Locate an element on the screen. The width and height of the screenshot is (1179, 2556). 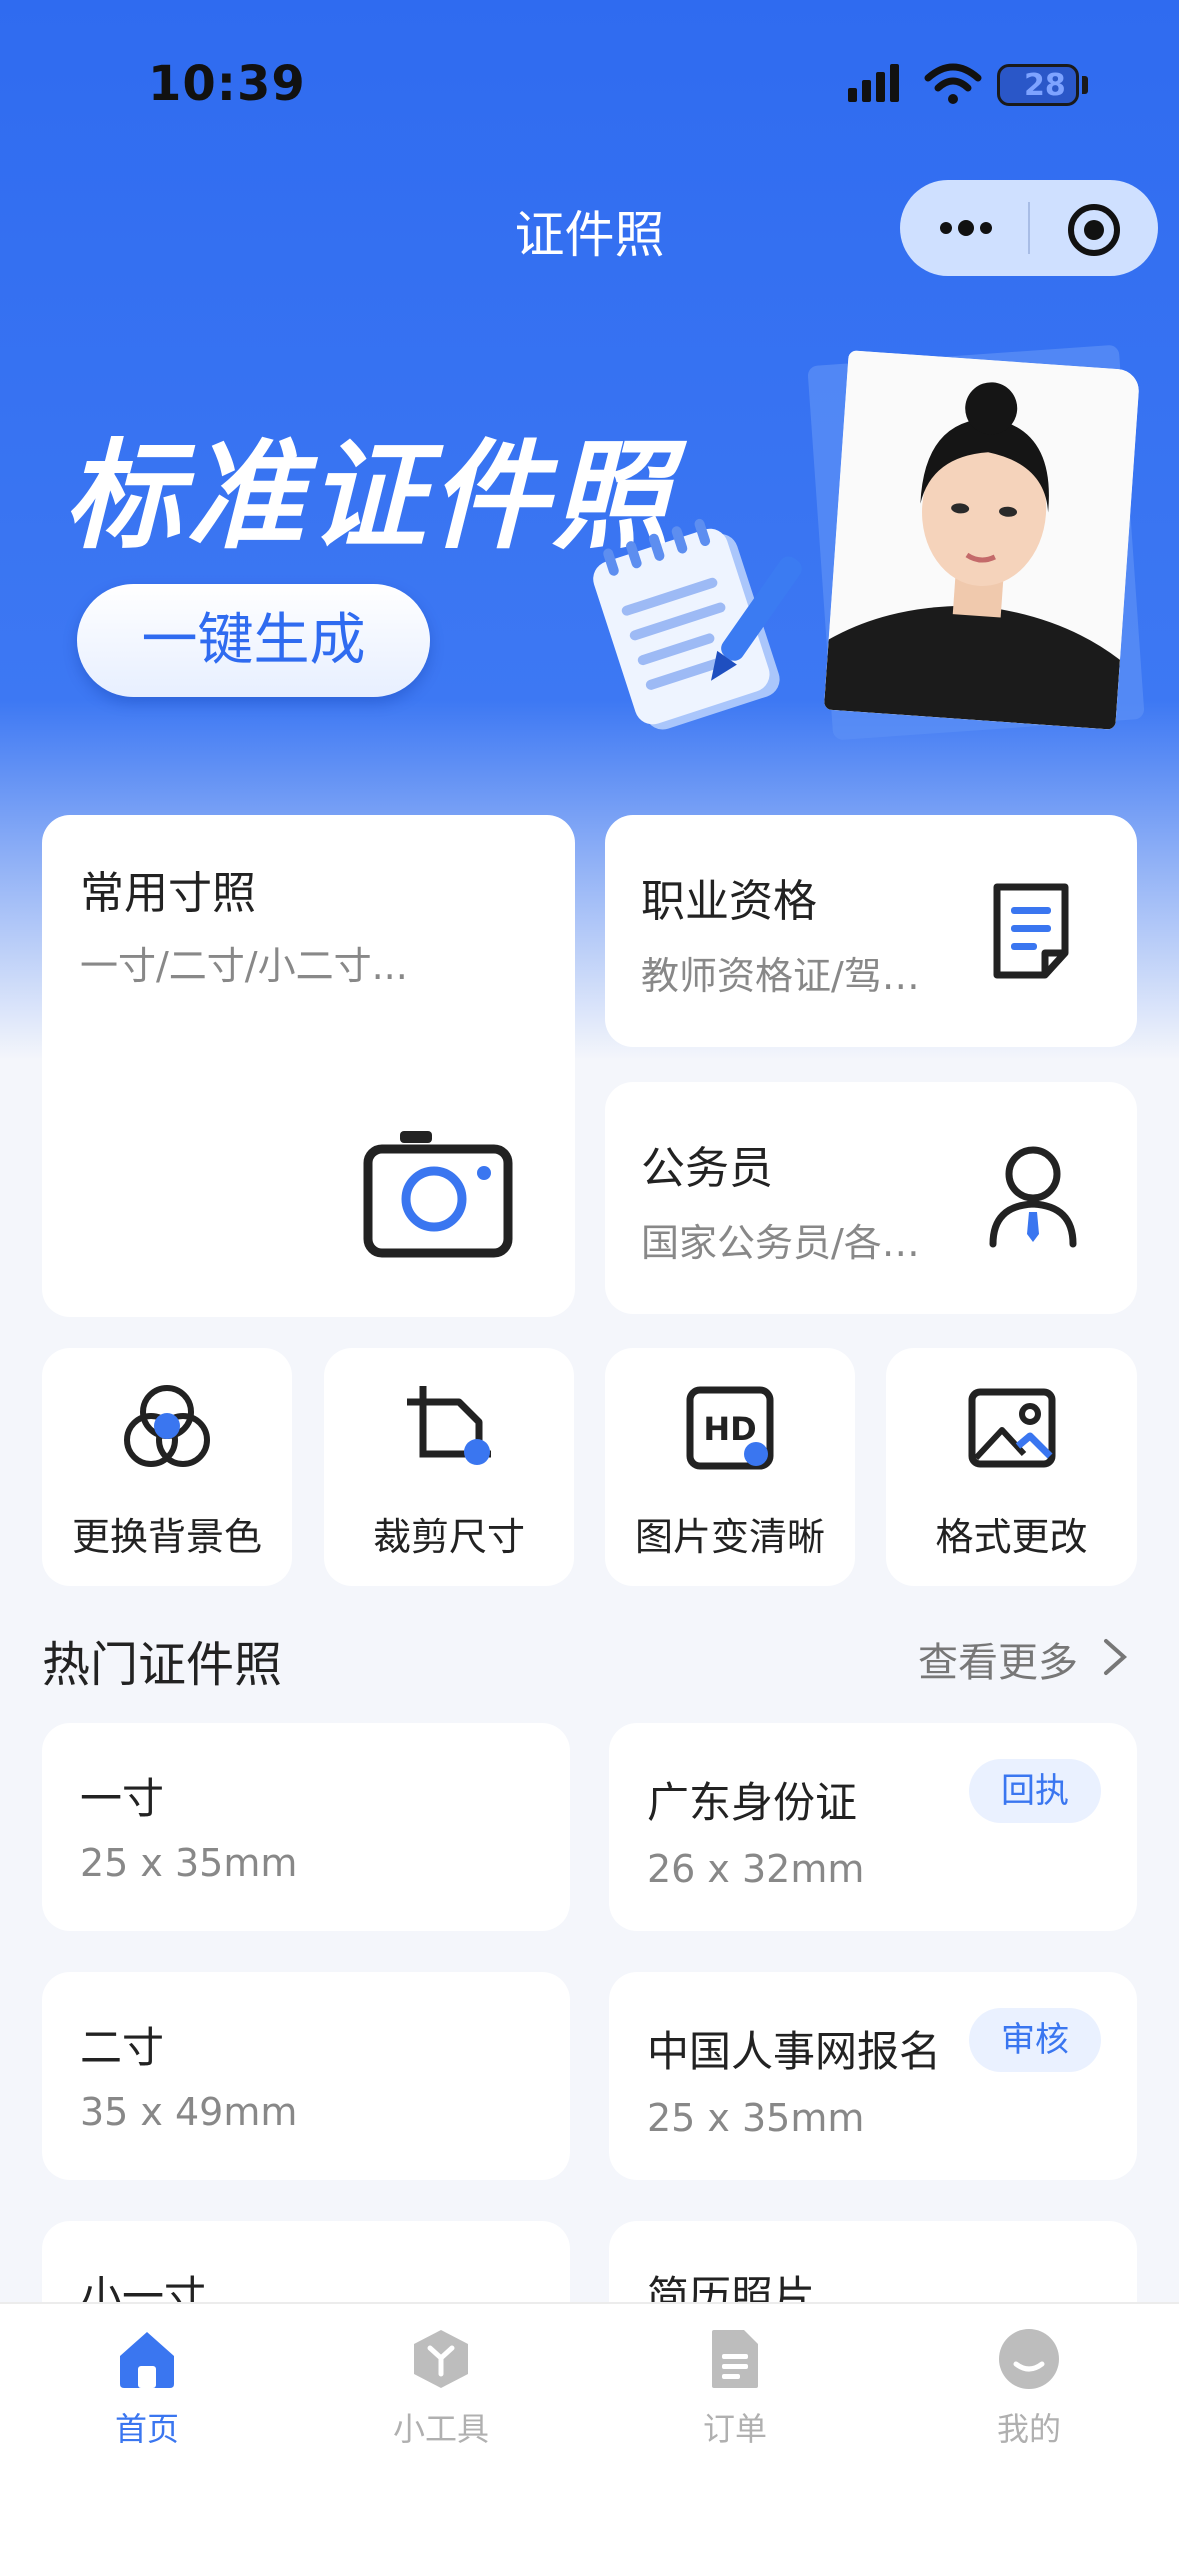
tool-label: 图片变清晰 is located at coordinates (729, 1537).